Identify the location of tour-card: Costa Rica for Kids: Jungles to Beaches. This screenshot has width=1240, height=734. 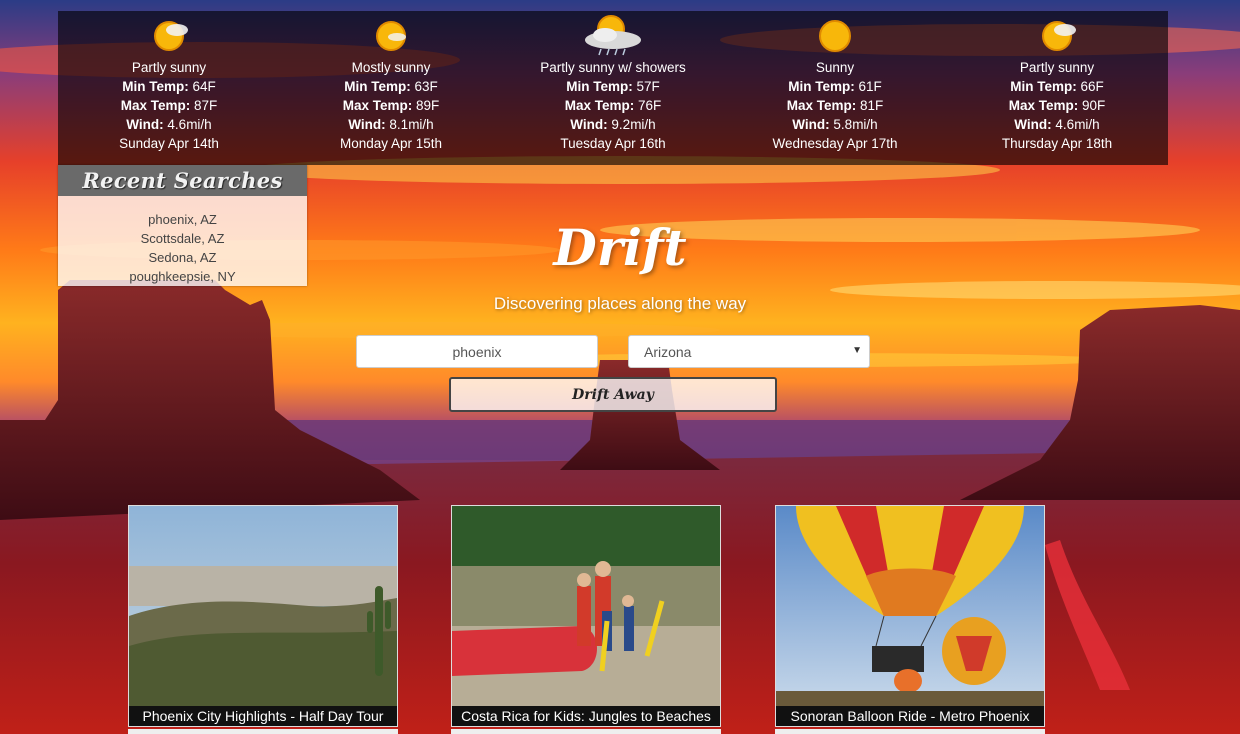
(586, 616).